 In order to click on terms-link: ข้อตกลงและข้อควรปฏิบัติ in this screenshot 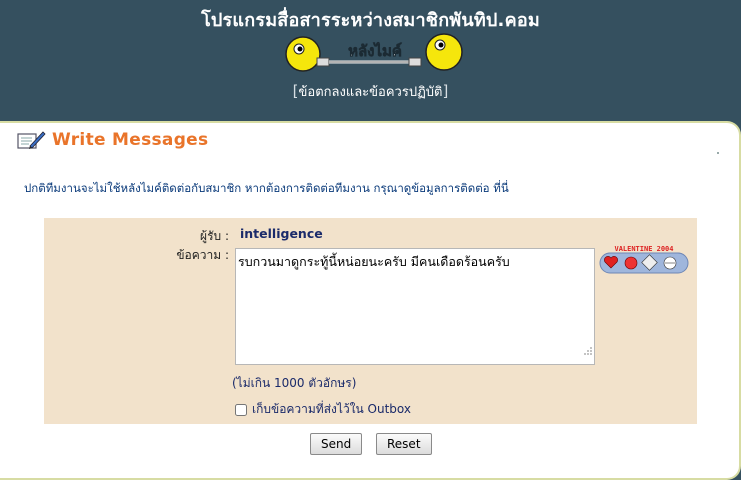, I will do `click(371, 92)`.